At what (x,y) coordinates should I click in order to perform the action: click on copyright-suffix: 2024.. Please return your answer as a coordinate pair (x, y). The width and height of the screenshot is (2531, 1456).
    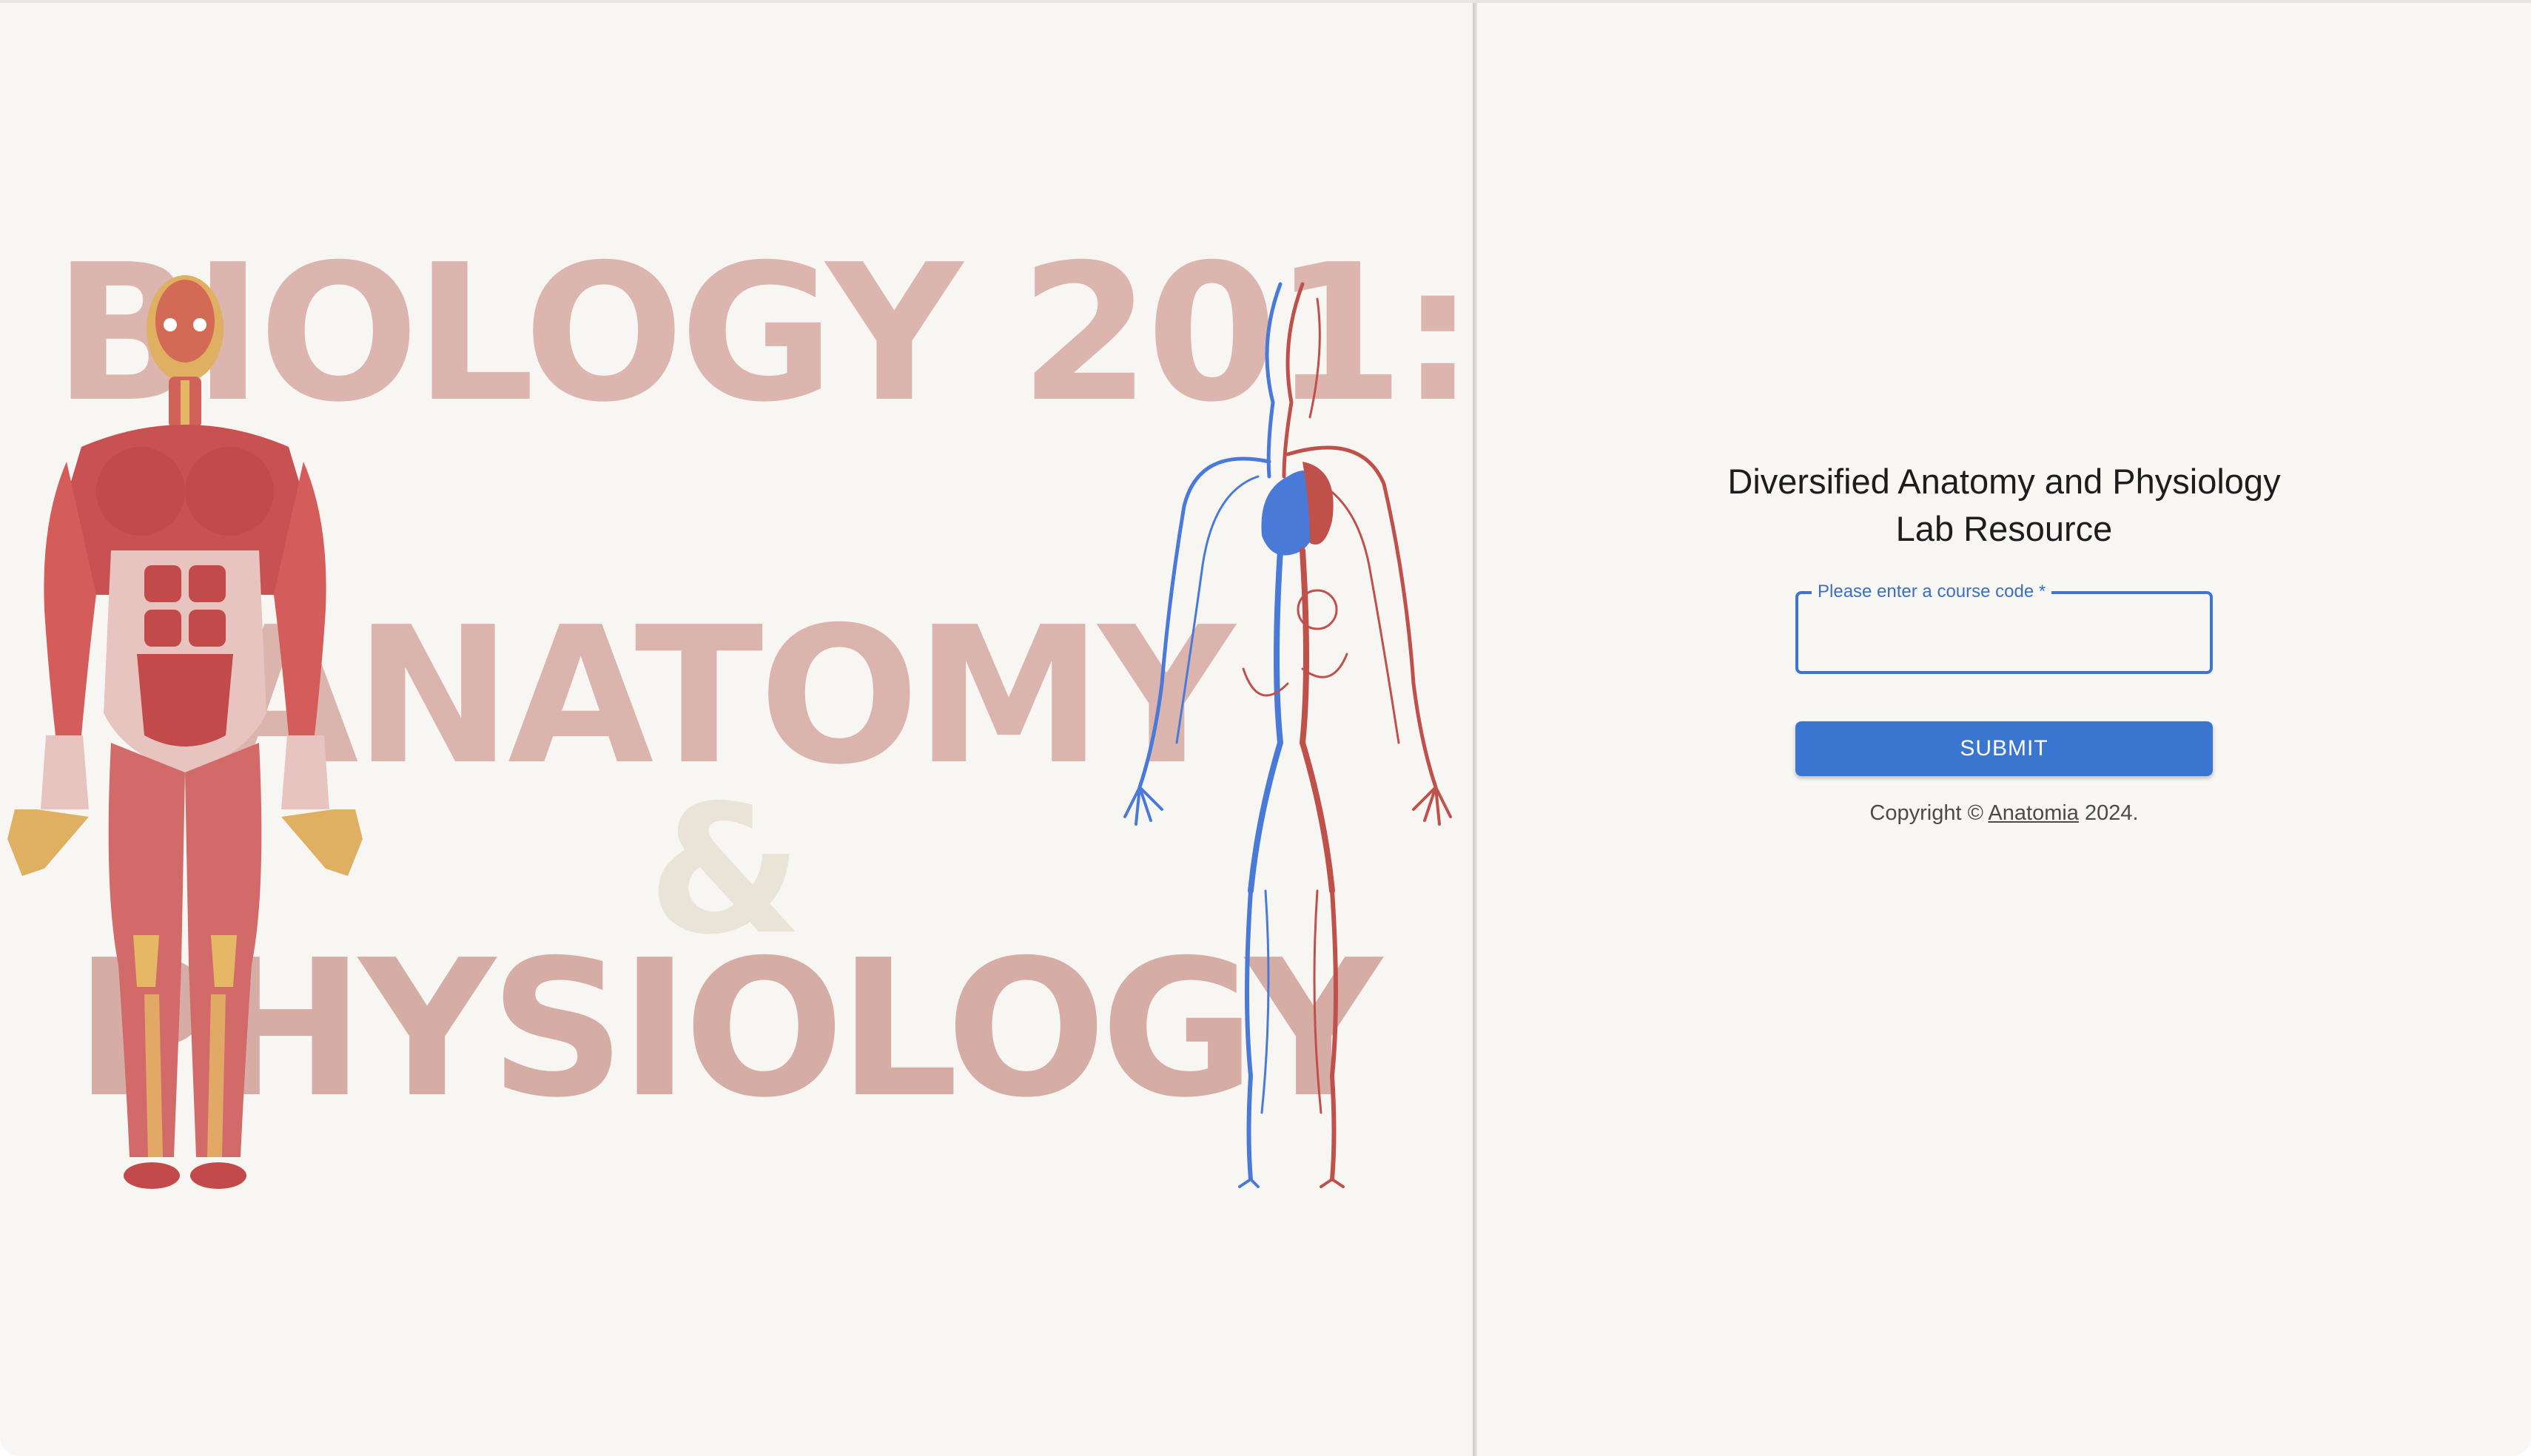
    Looking at the image, I should click on (2112, 813).